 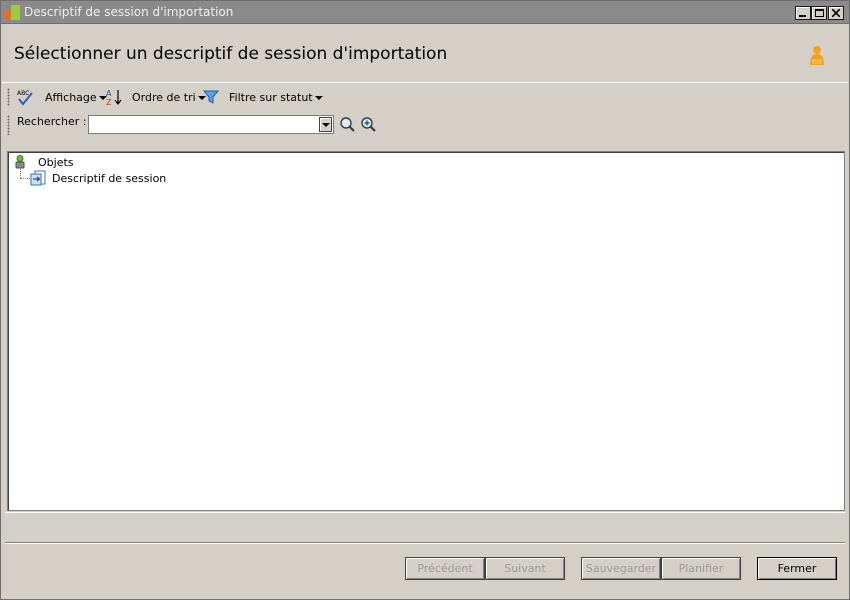 I want to click on app-icon, so click(x=12, y=12).